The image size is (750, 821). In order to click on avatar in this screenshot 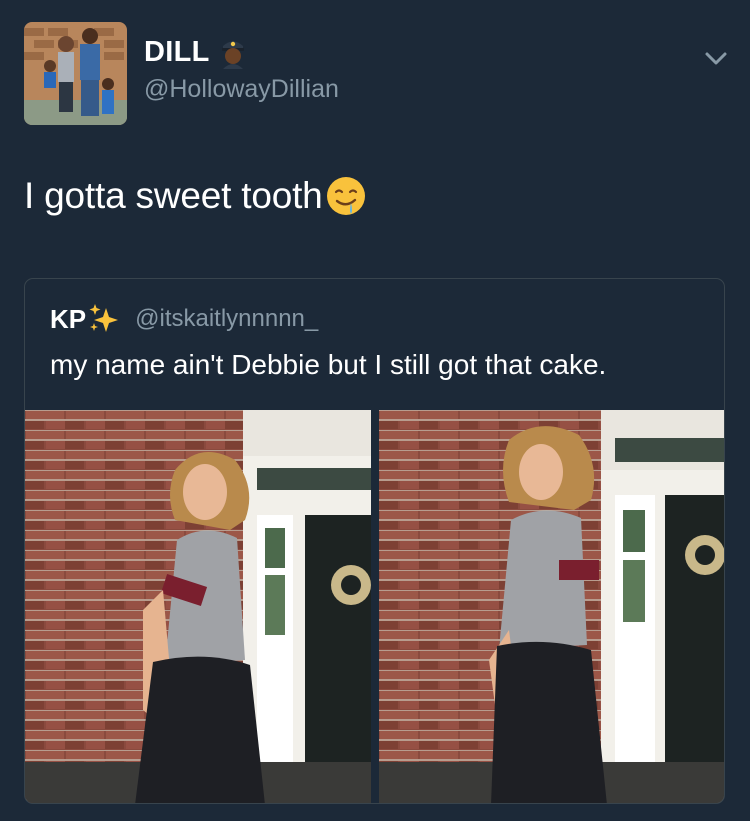, I will do `click(75, 73)`.